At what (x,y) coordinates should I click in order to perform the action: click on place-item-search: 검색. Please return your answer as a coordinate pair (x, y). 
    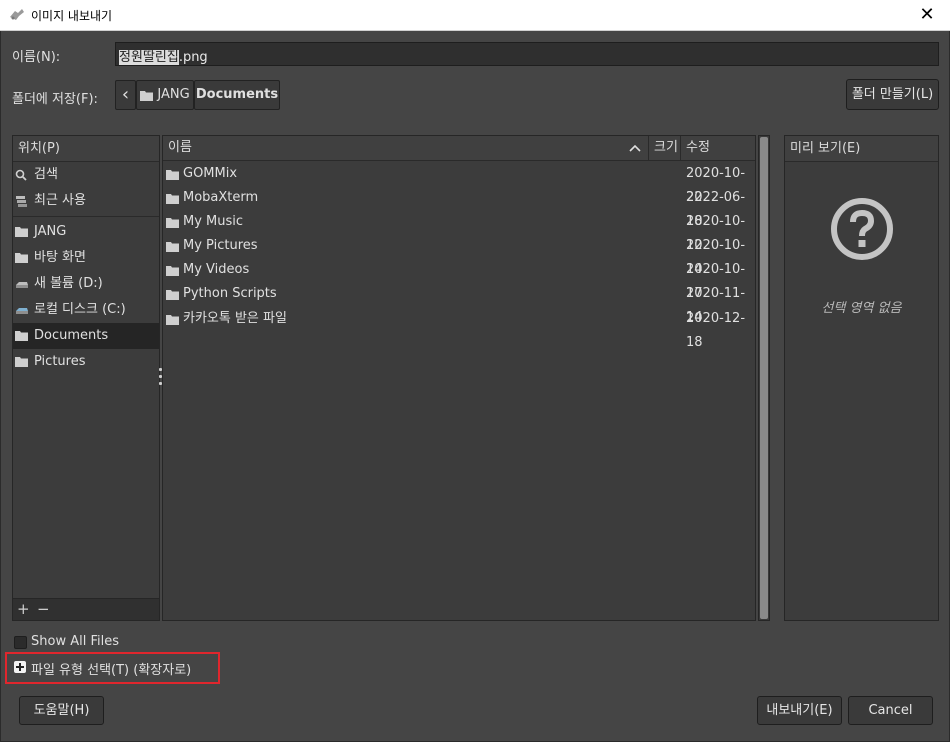
    Looking at the image, I should click on (86, 175).